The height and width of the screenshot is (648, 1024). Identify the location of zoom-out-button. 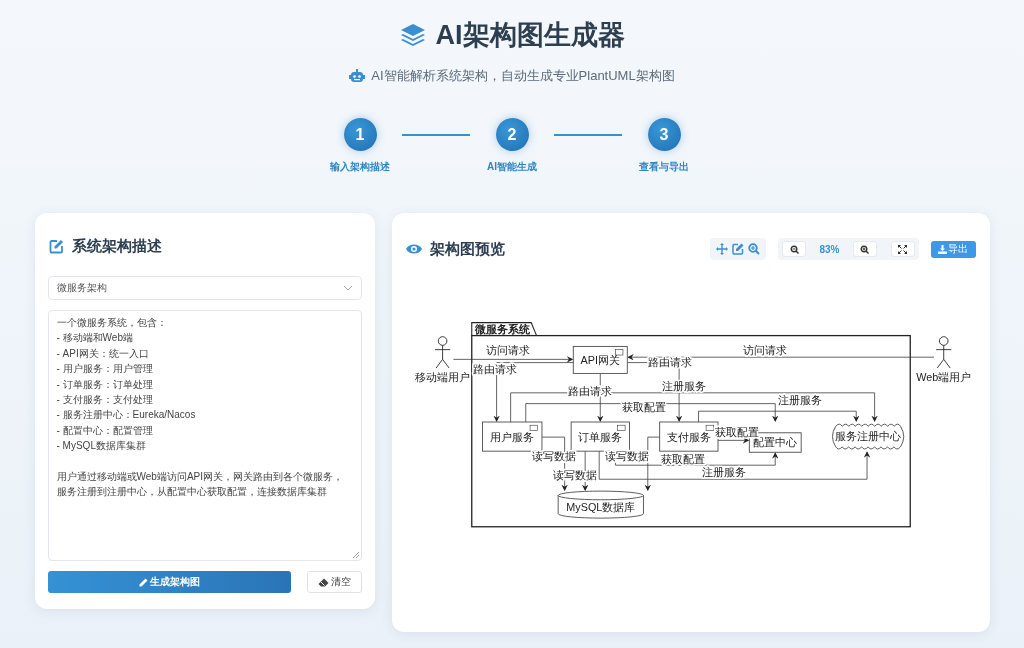
(794, 249).